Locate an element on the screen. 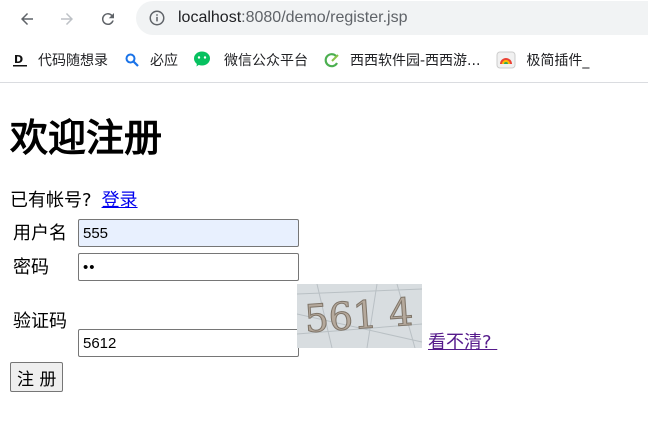 Image resolution: width=648 pixels, height=429 pixels. bookmark-bing: 必应 is located at coordinates (151, 60).